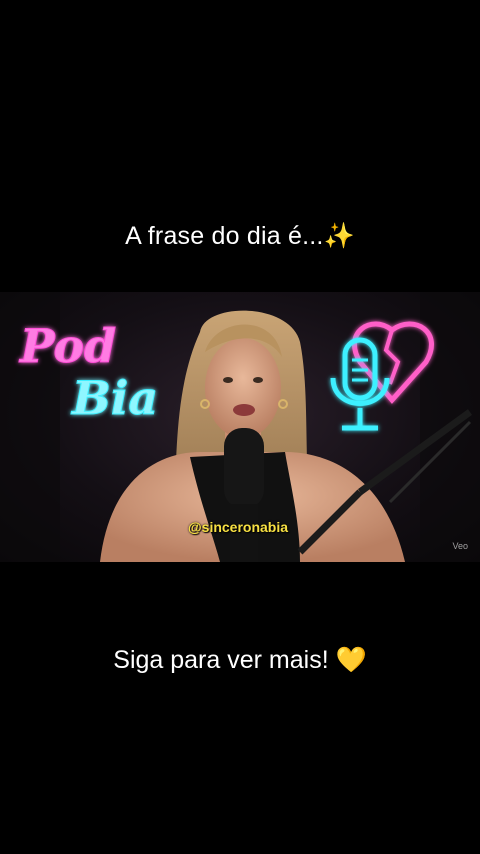 The width and height of the screenshot is (480, 854). What do you see at coordinates (393, 362) in the screenshot?
I see `heart-neon-icon` at bounding box center [393, 362].